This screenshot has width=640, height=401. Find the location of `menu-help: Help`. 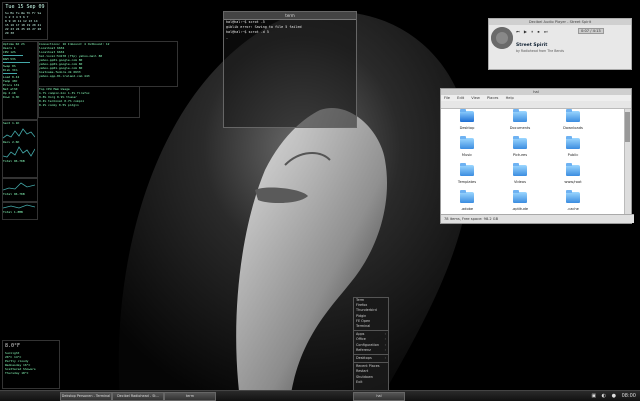

menu-help: Help is located at coordinates (510, 98).